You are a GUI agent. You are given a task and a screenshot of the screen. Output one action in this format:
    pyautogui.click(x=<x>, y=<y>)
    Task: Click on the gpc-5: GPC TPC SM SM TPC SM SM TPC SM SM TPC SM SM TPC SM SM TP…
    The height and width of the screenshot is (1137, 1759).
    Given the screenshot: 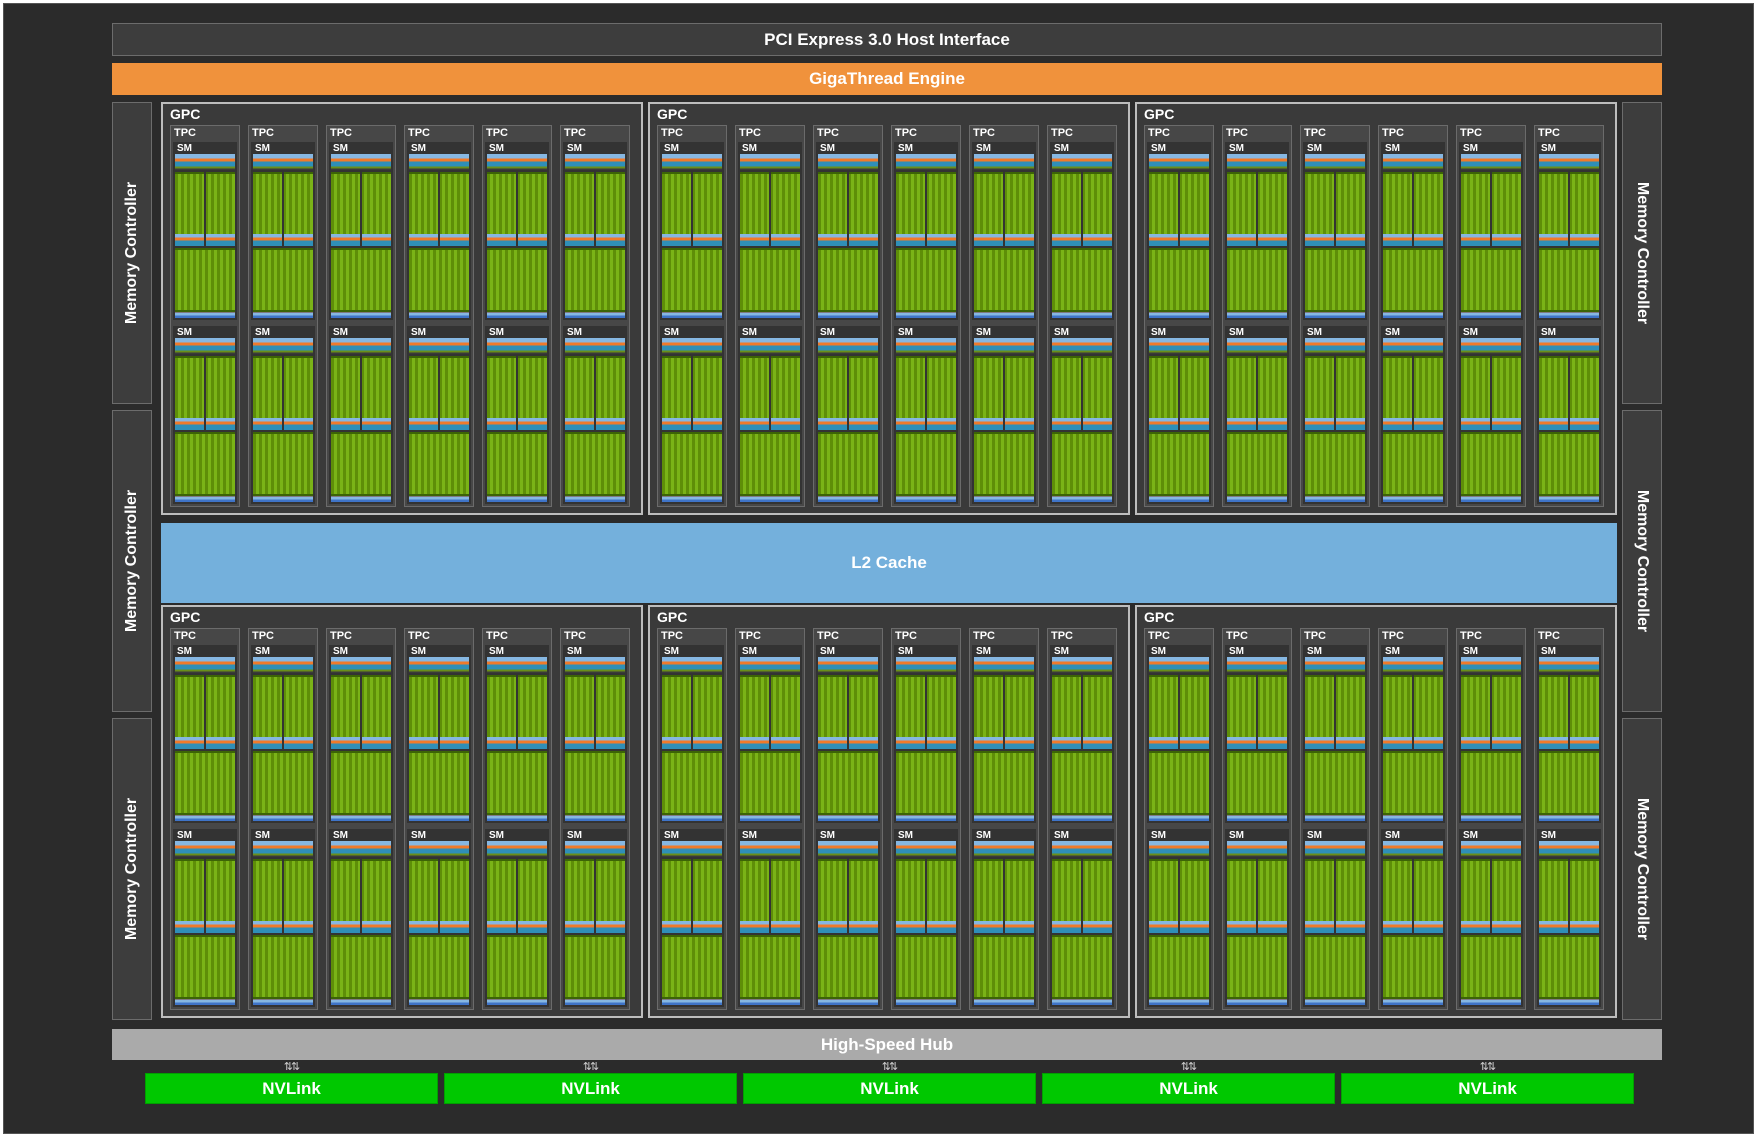 What is the action you would take?
    pyautogui.click(x=889, y=811)
    